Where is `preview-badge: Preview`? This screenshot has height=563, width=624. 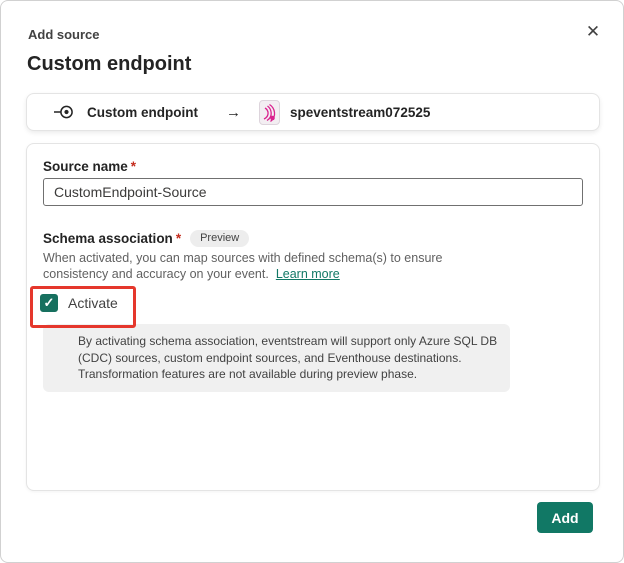 preview-badge: Preview is located at coordinates (220, 238).